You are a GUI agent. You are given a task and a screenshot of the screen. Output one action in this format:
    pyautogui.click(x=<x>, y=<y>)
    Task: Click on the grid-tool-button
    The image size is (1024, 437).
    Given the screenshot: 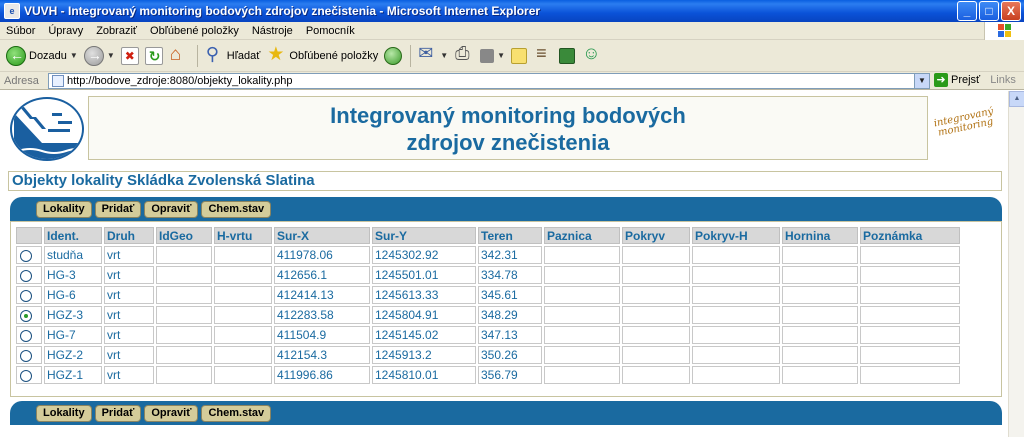 What is the action you would take?
    pyautogui.click(x=567, y=55)
    